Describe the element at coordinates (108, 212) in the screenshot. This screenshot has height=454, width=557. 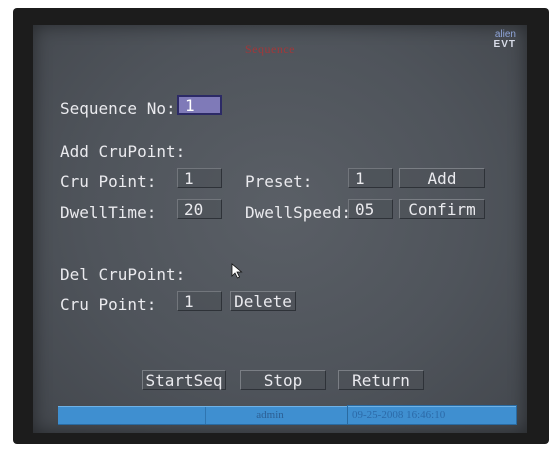
I see `dwell-time-label: DwellTime:` at that location.